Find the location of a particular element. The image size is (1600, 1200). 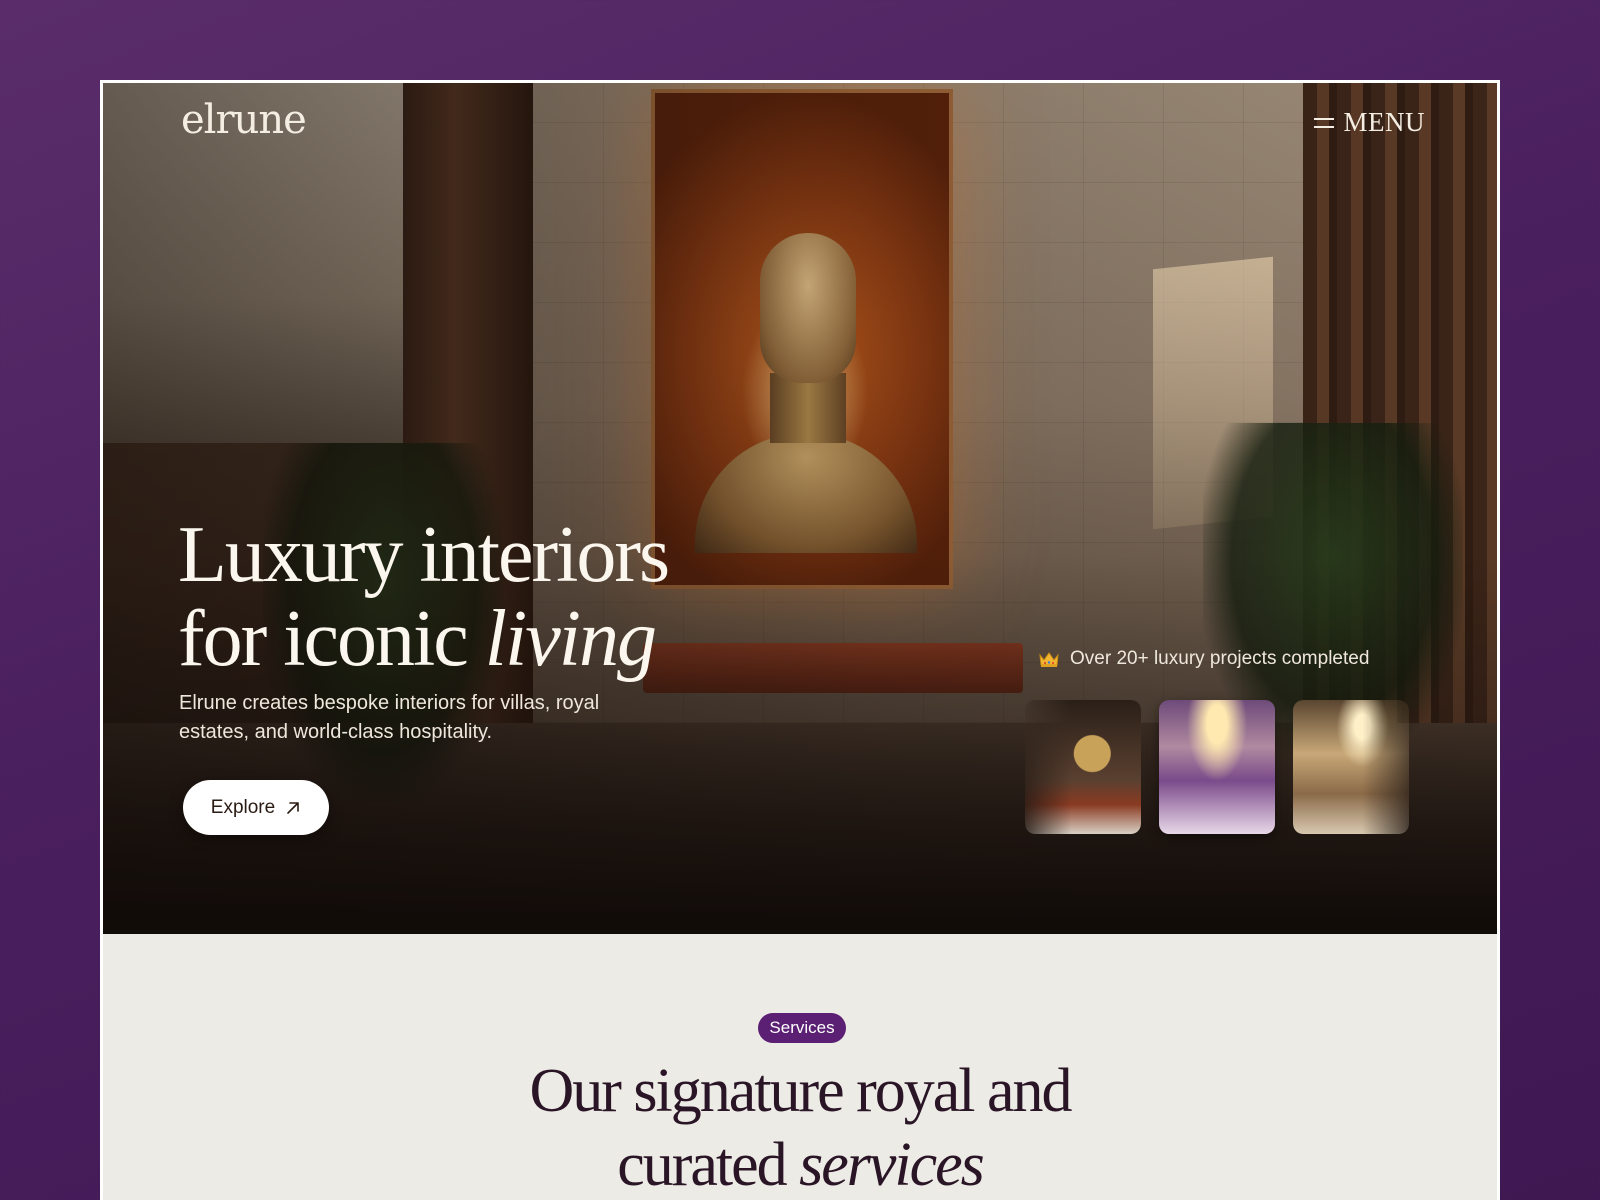

services-title-line2: curated is located at coordinates (708, 1165).